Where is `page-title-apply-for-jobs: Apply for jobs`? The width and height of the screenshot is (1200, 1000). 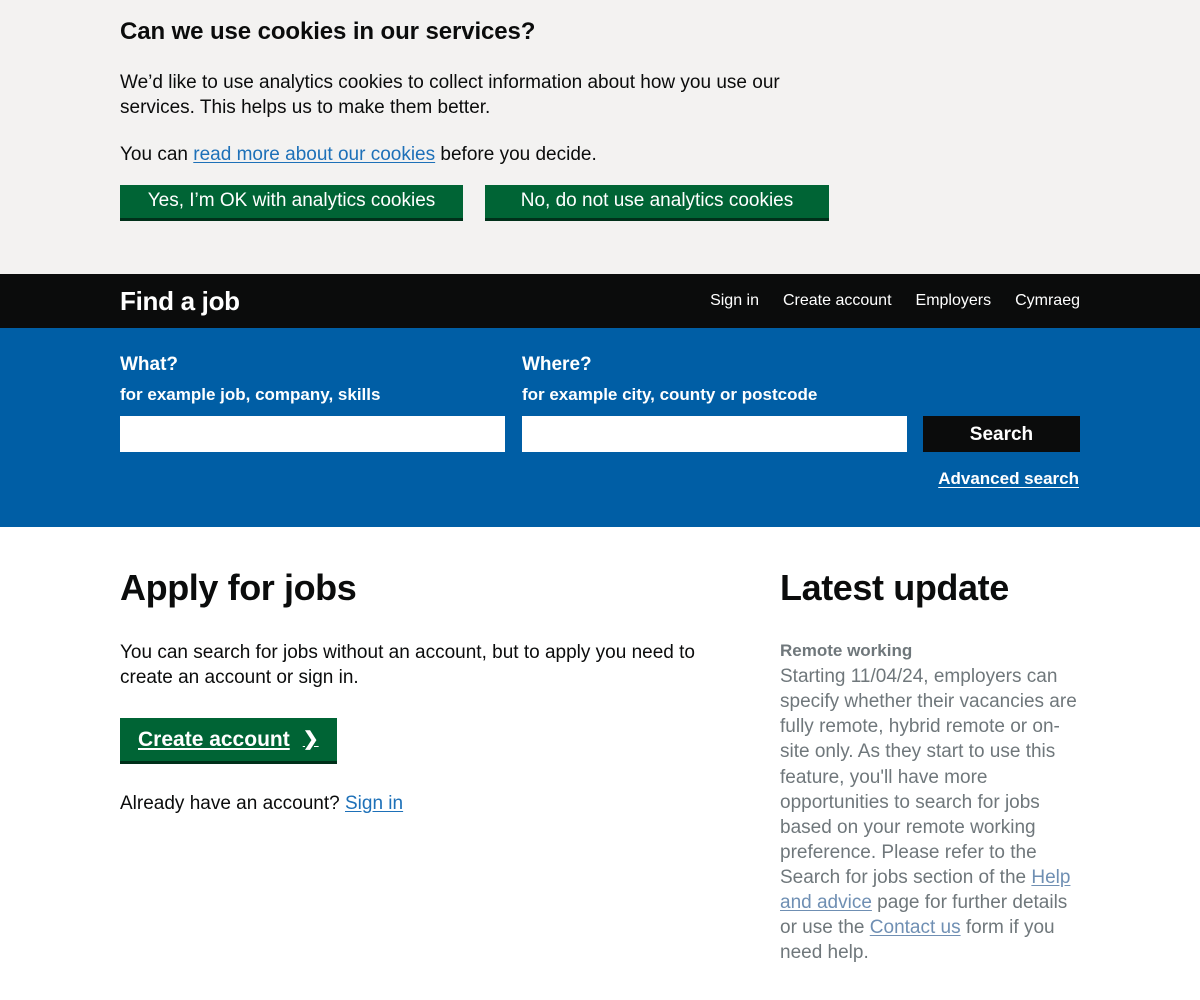 page-title-apply-for-jobs: Apply for jobs is located at coordinates (238, 587).